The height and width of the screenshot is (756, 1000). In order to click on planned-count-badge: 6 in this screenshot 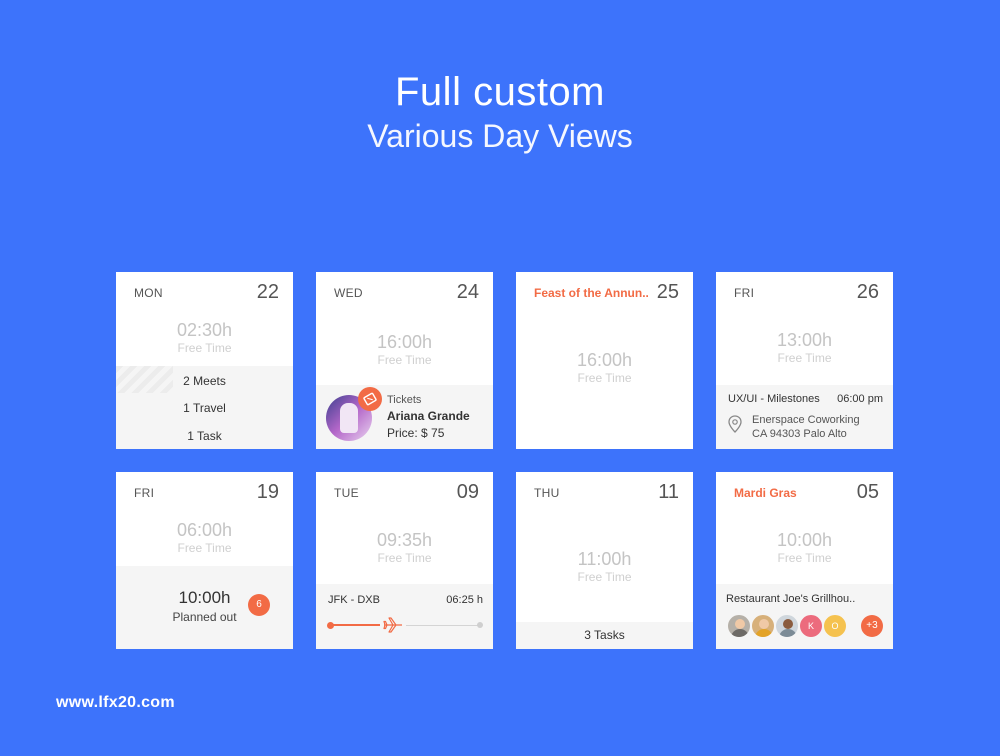, I will do `click(259, 605)`.